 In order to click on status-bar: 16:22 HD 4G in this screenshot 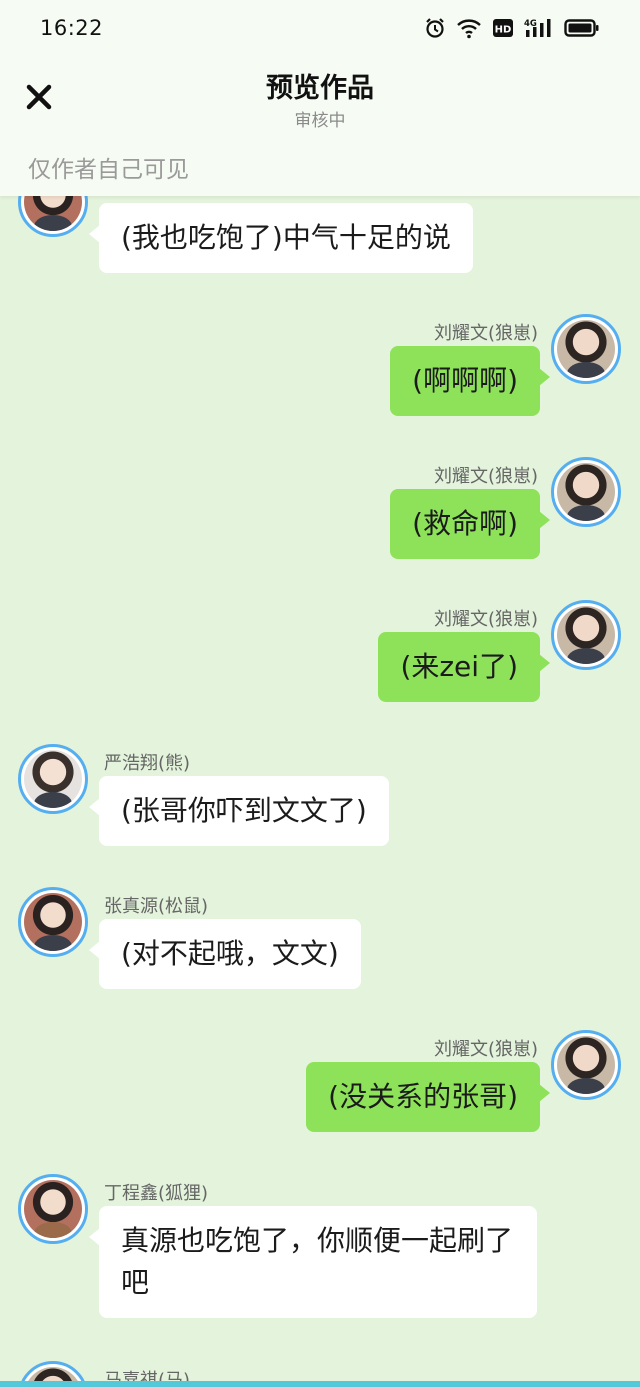, I will do `click(320, 28)`.